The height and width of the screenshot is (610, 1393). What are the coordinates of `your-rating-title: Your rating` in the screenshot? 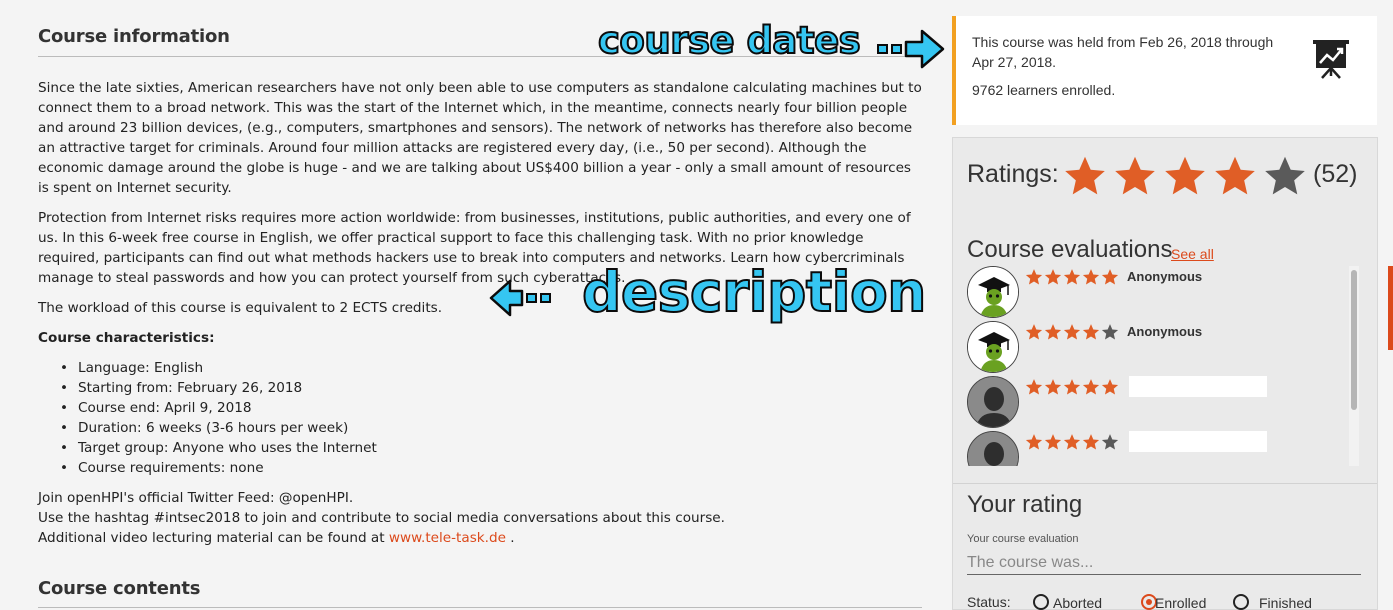 It's located at (1025, 504).